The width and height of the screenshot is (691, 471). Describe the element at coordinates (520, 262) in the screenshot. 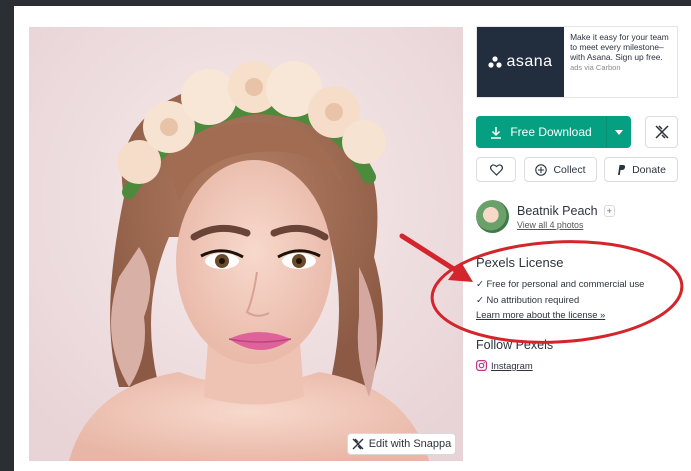

I see `license-title: Pexels License` at that location.